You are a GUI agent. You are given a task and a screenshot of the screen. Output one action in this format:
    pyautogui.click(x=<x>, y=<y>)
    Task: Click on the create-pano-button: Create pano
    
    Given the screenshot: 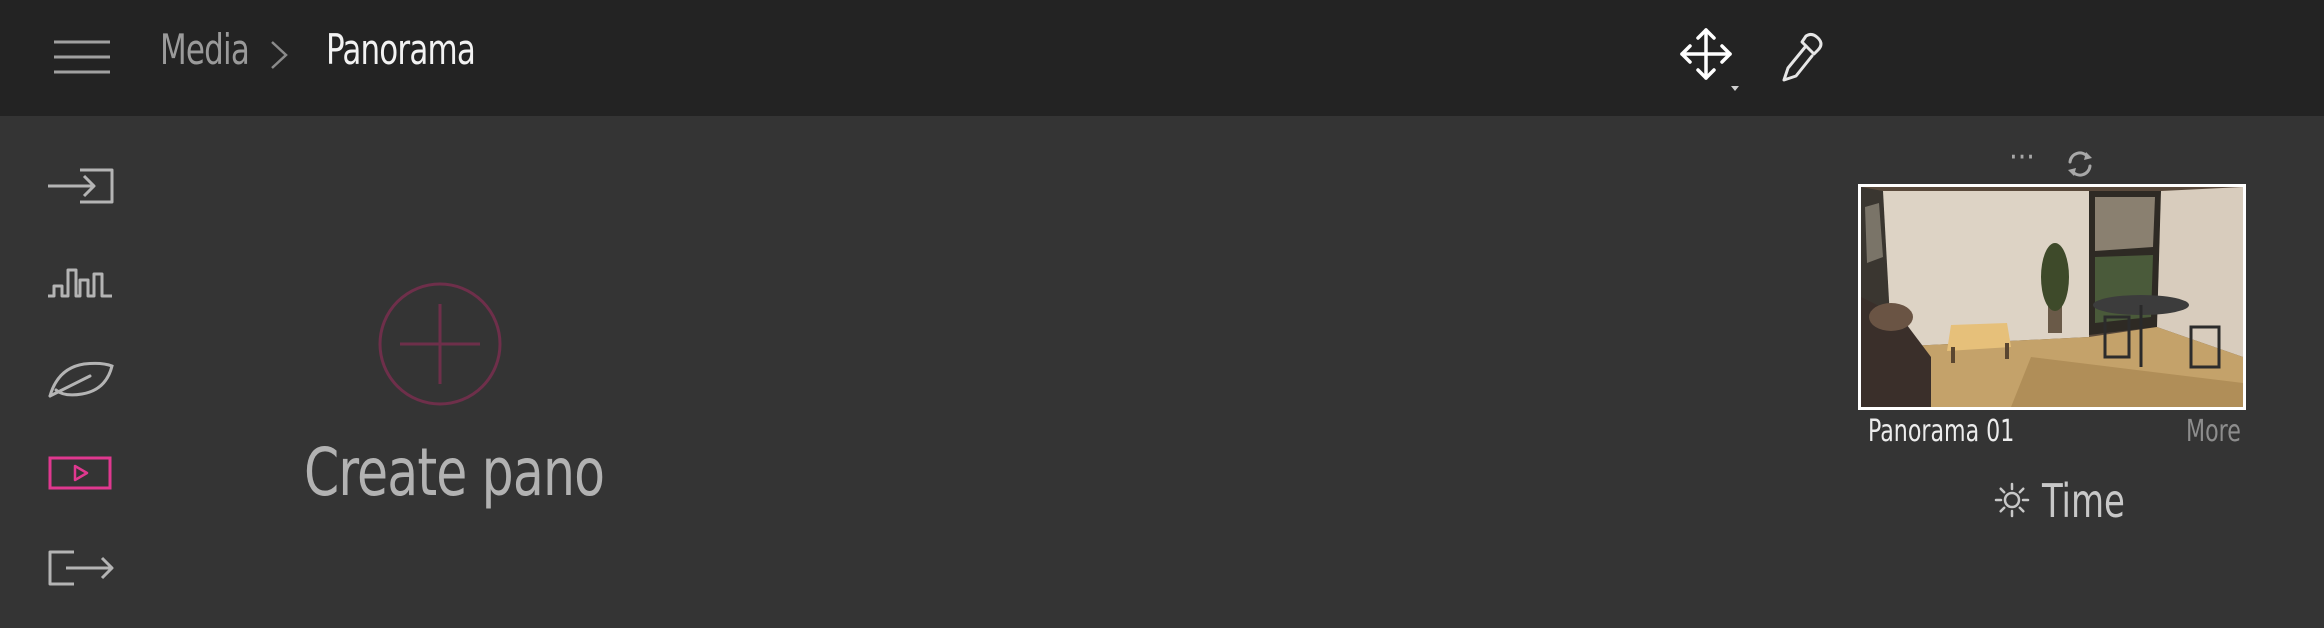 What is the action you would take?
    pyautogui.click(x=442, y=406)
    